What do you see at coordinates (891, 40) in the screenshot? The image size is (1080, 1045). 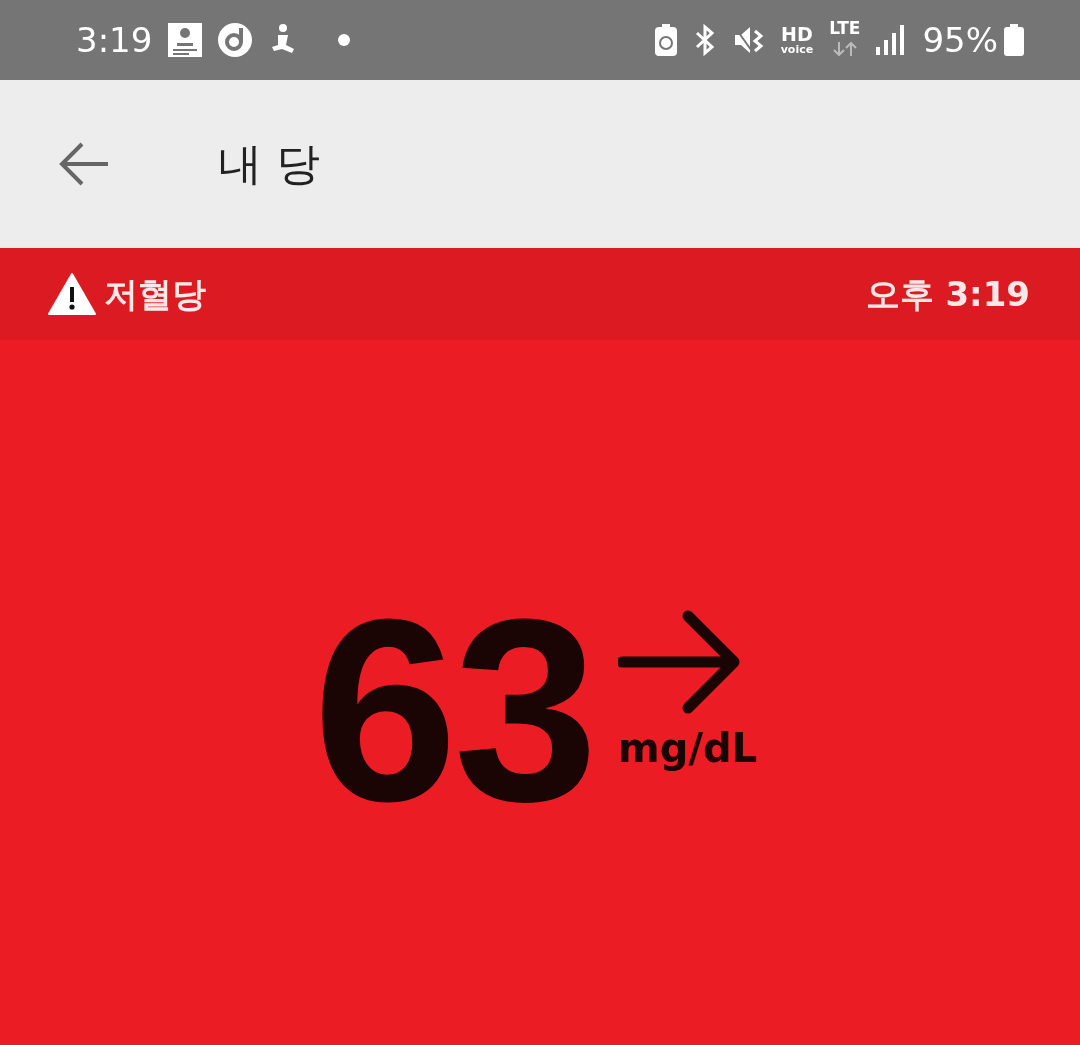 I see `signal-icon` at bounding box center [891, 40].